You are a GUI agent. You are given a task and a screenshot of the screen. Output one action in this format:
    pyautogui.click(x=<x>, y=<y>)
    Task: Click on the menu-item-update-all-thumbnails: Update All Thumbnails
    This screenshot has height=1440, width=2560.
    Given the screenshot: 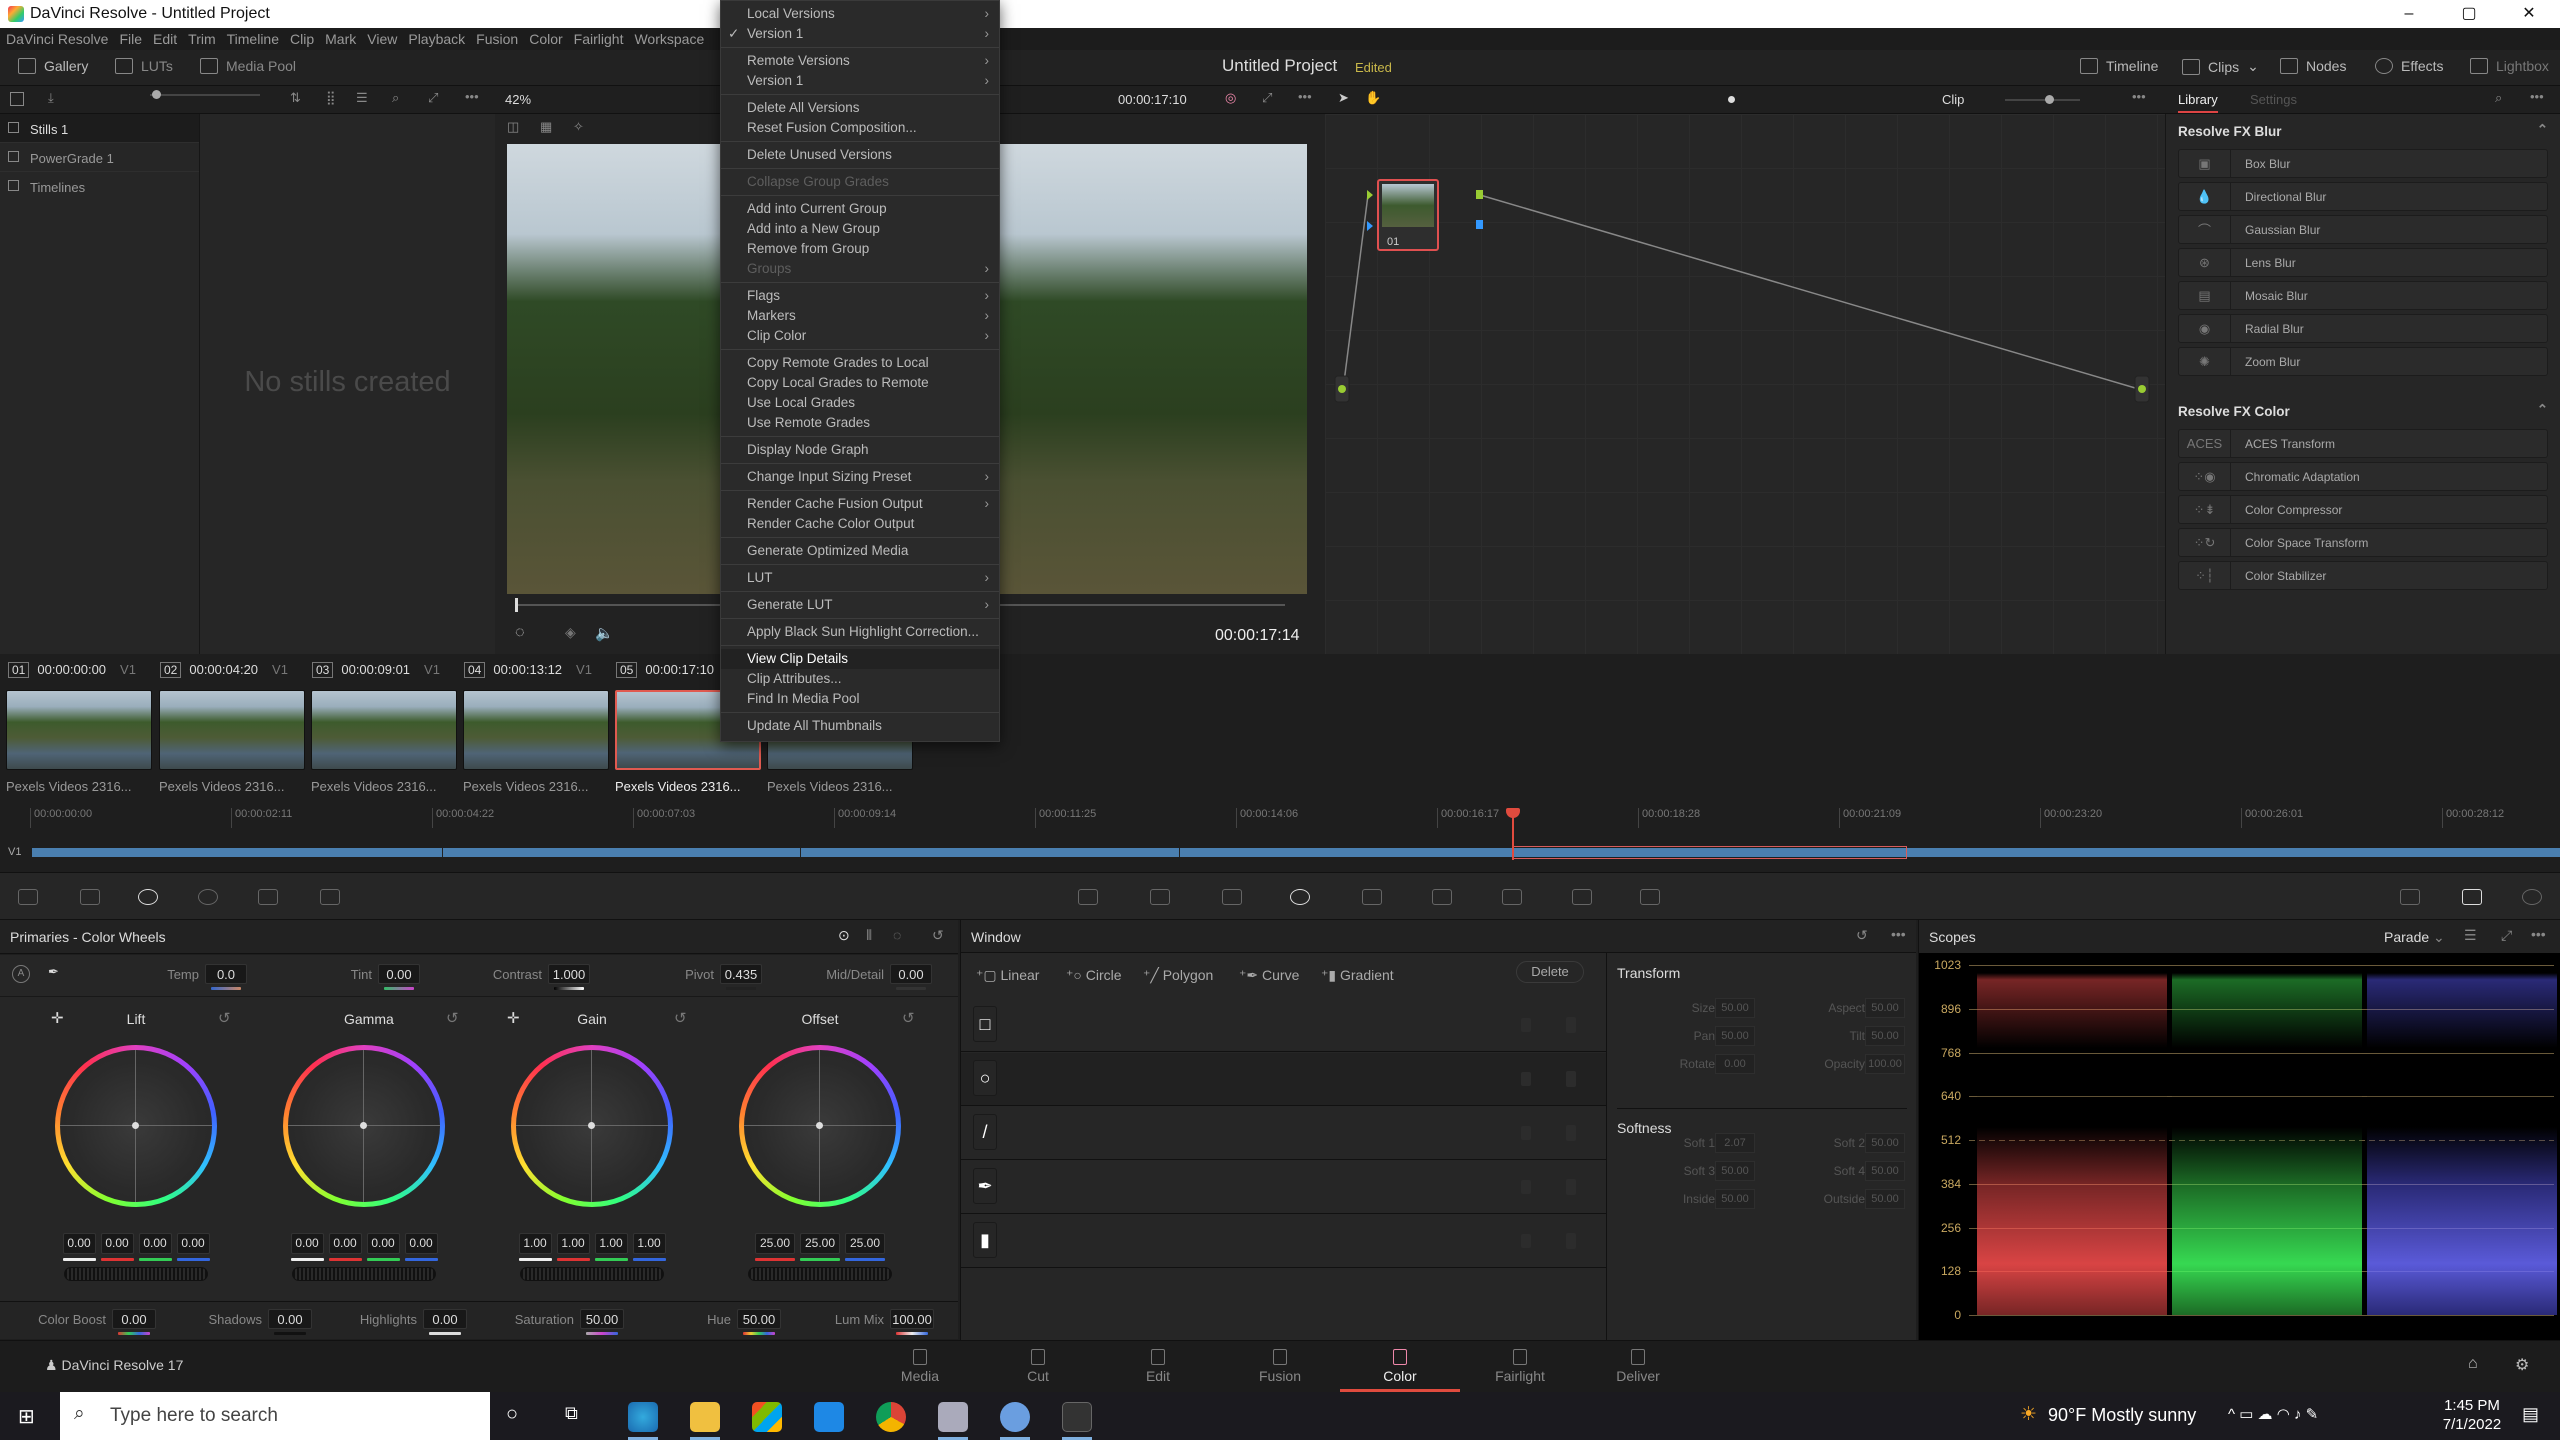 What is the action you would take?
    pyautogui.click(x=860, y=726)
    